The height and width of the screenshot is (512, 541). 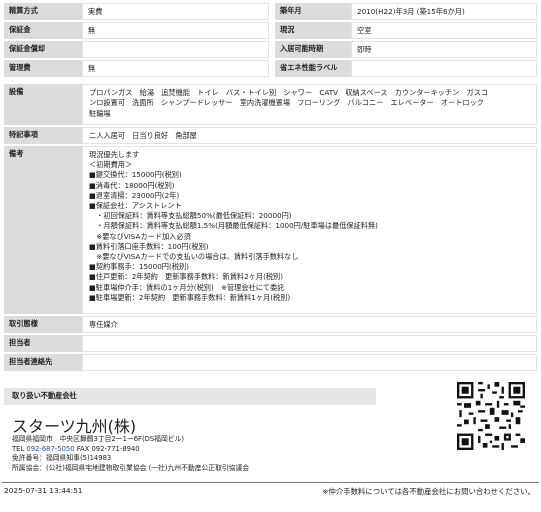 I want to click on transaction-label: 取引態様, so click(x=43, y=324).